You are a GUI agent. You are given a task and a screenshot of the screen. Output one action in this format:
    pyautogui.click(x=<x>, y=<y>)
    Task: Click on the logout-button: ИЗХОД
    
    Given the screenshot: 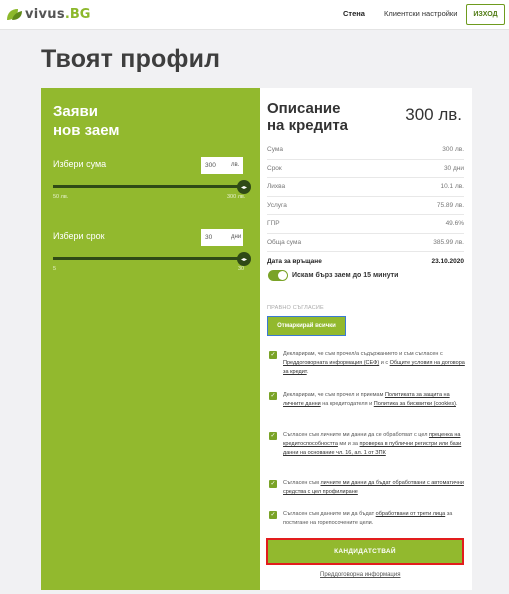 What is the action you would take?
    pyautogui.click(x=485, y=14)
    